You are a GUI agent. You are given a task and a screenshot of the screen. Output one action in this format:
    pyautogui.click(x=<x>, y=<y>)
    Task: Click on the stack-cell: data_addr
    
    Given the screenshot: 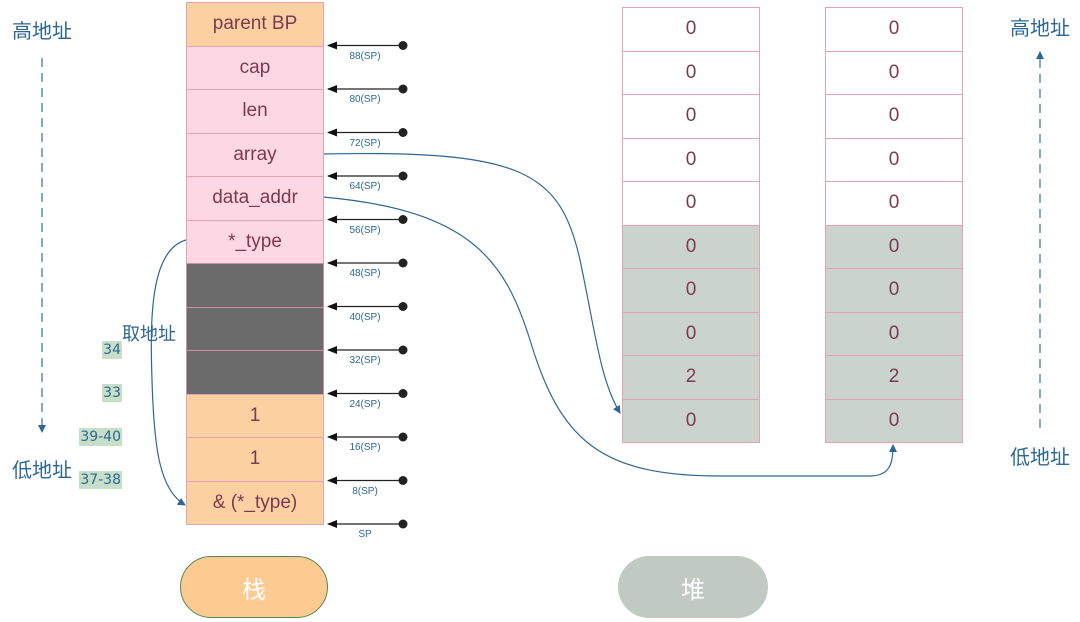 What is the action you would take?
    pyautogui.click(x=255, y=198)
    